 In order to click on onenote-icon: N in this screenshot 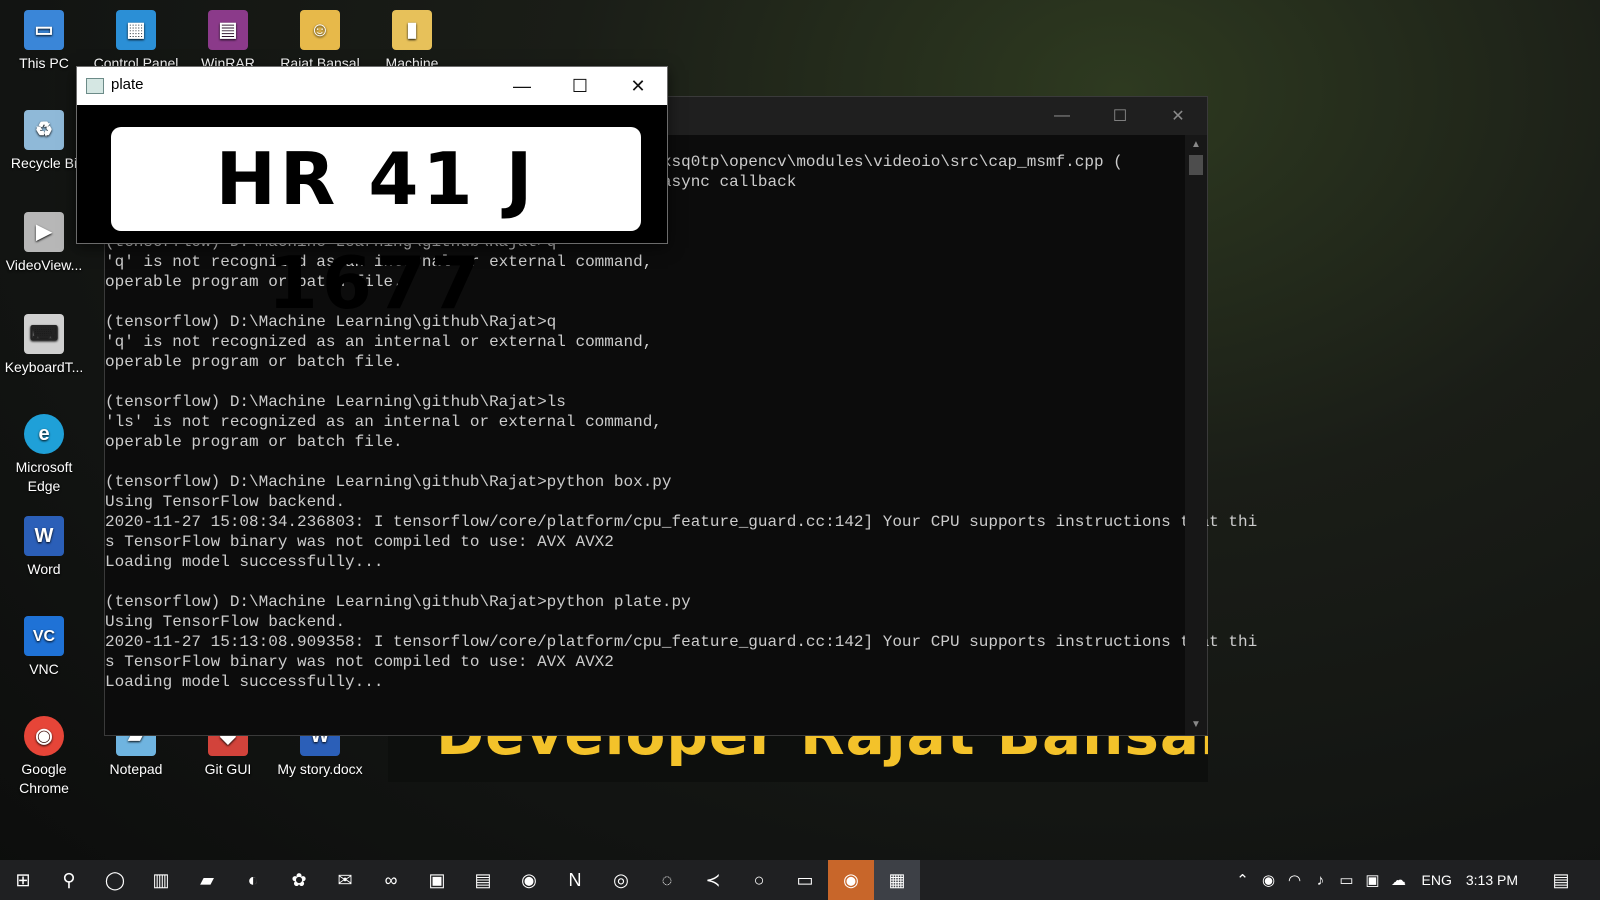, I will do `click(575, 880)`.